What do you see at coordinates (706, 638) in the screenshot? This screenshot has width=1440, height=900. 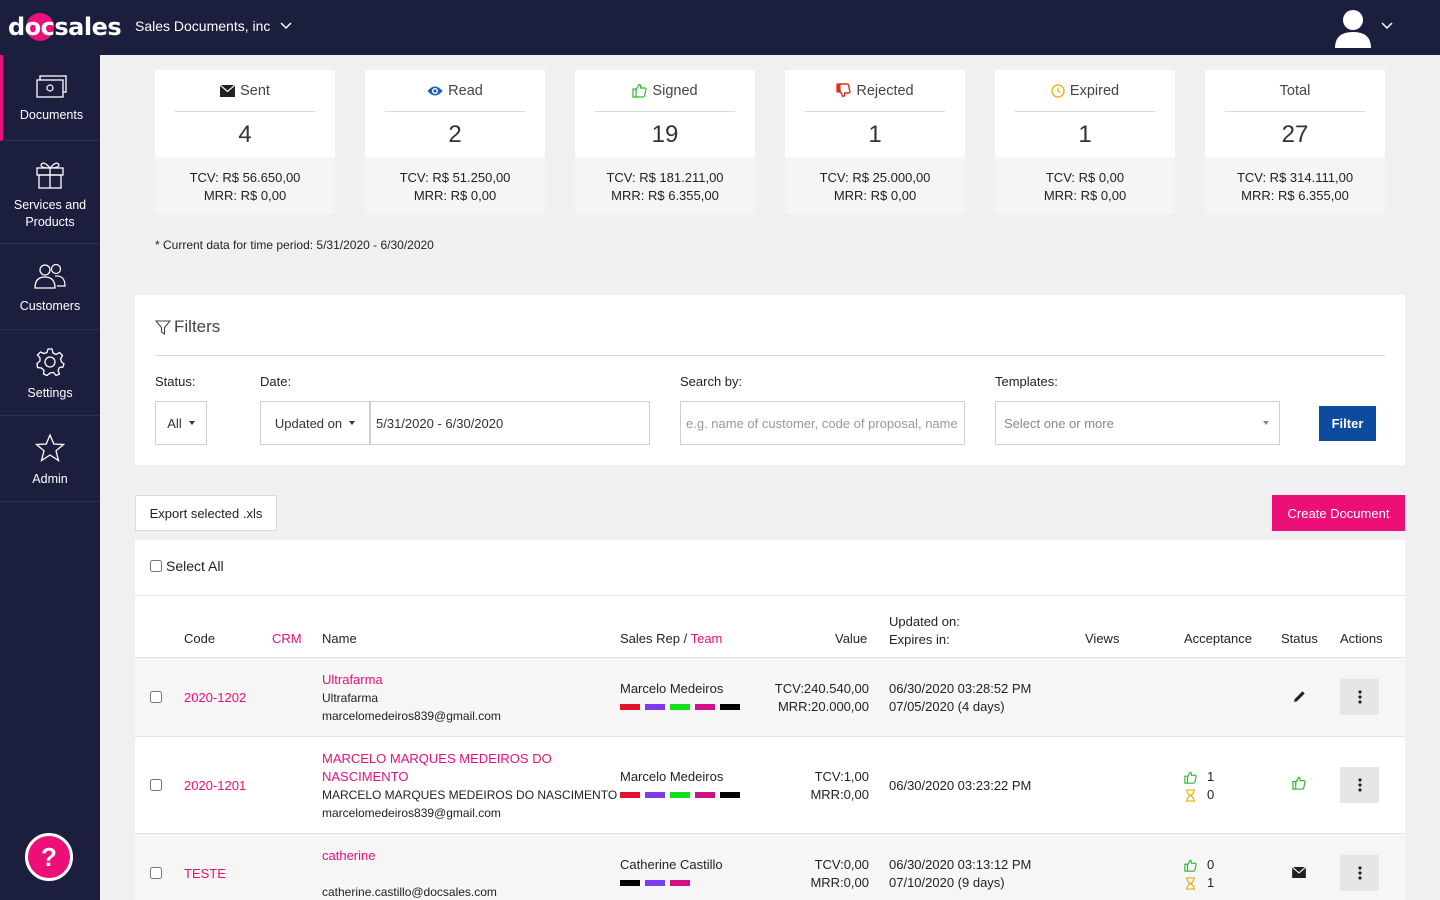 I see `header-team: Team` at bounding box center [706, 638].